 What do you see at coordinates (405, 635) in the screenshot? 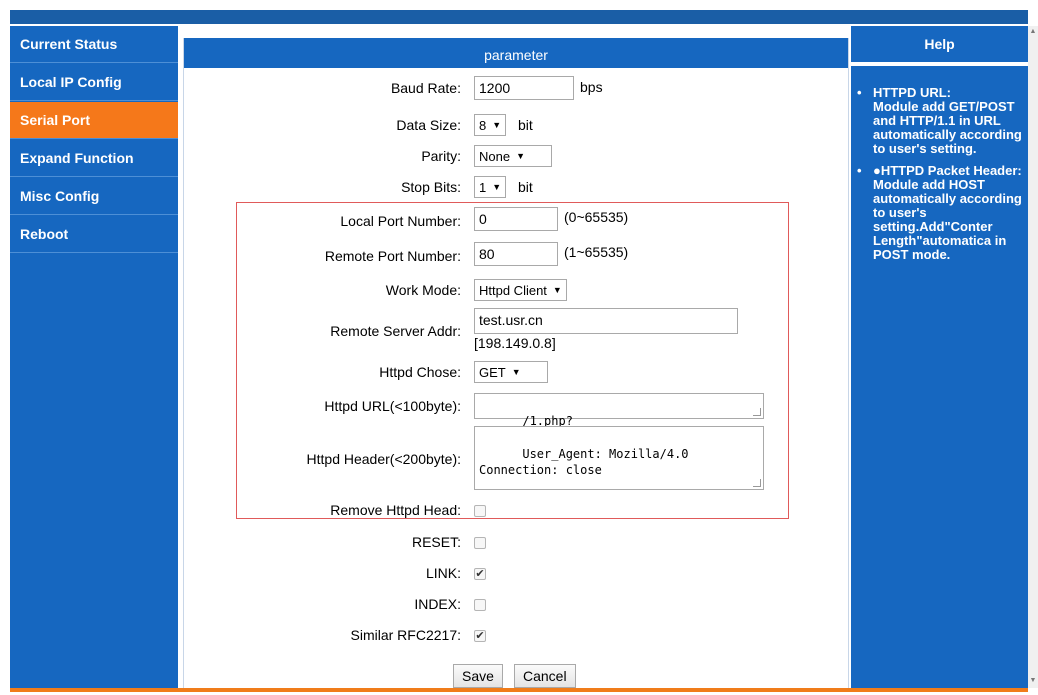
I see `similar-rfc2217-label: Similar RFC2217:` at bounding box center [405, 635].